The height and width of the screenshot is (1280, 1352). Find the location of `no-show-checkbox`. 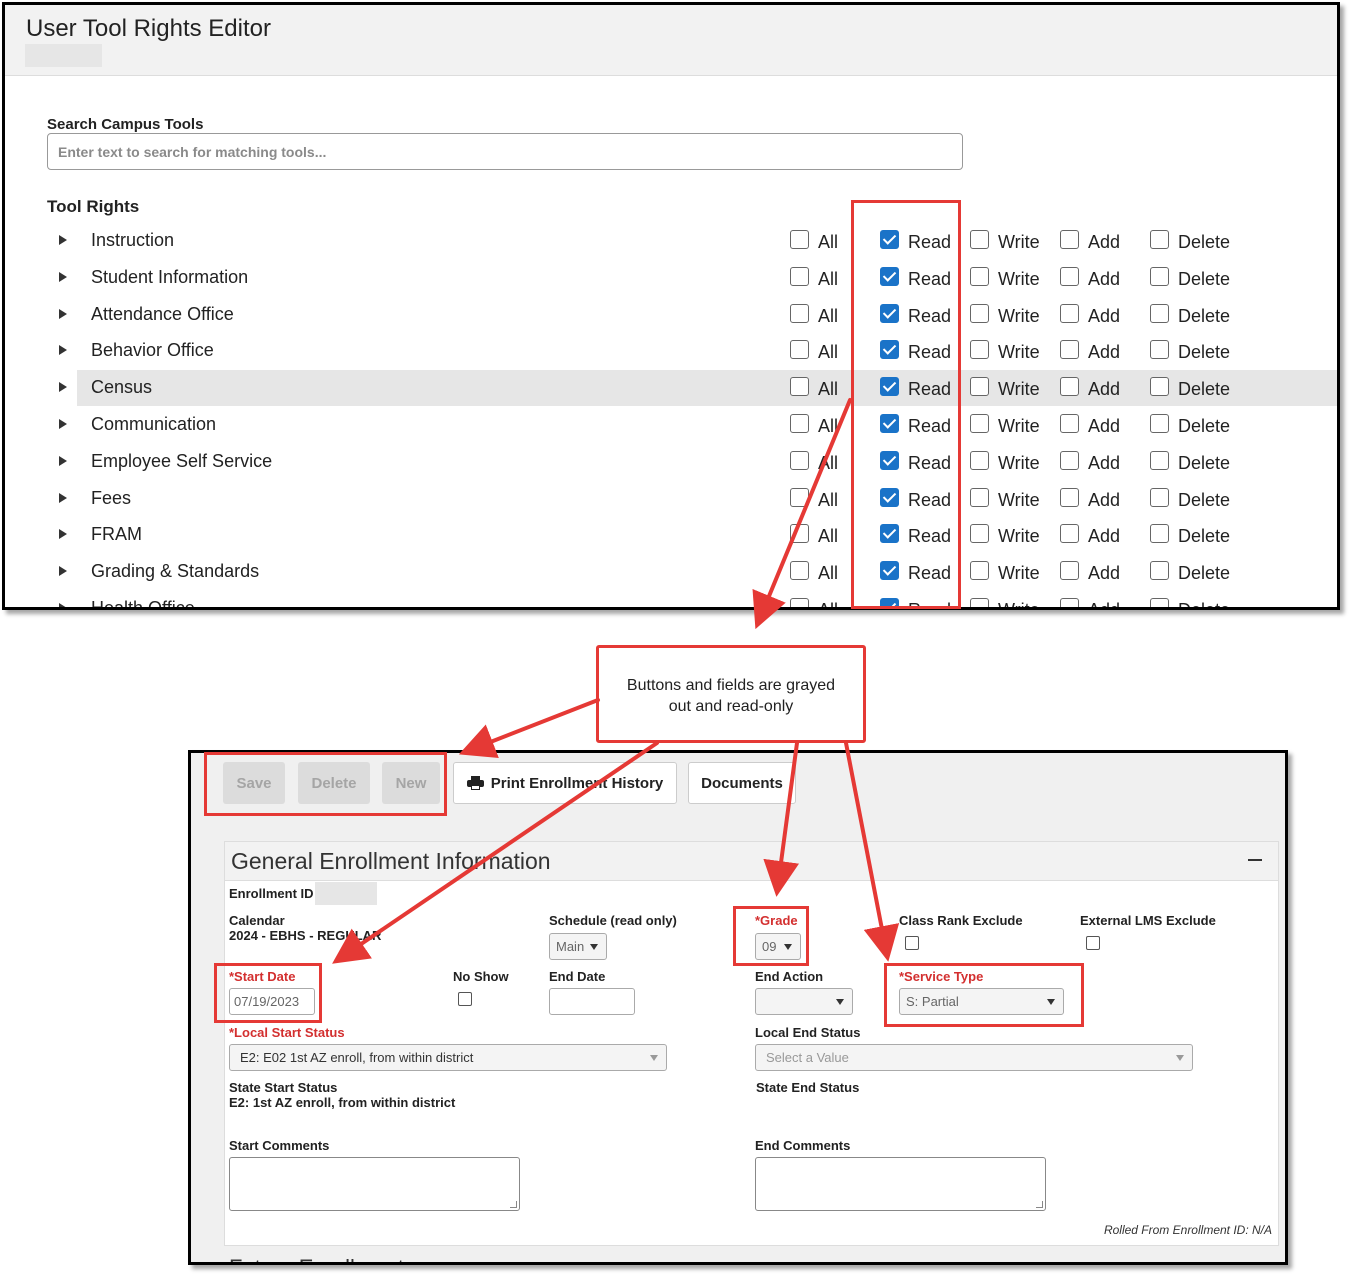

no-show-checkbox is located at coordinates (465, 999).